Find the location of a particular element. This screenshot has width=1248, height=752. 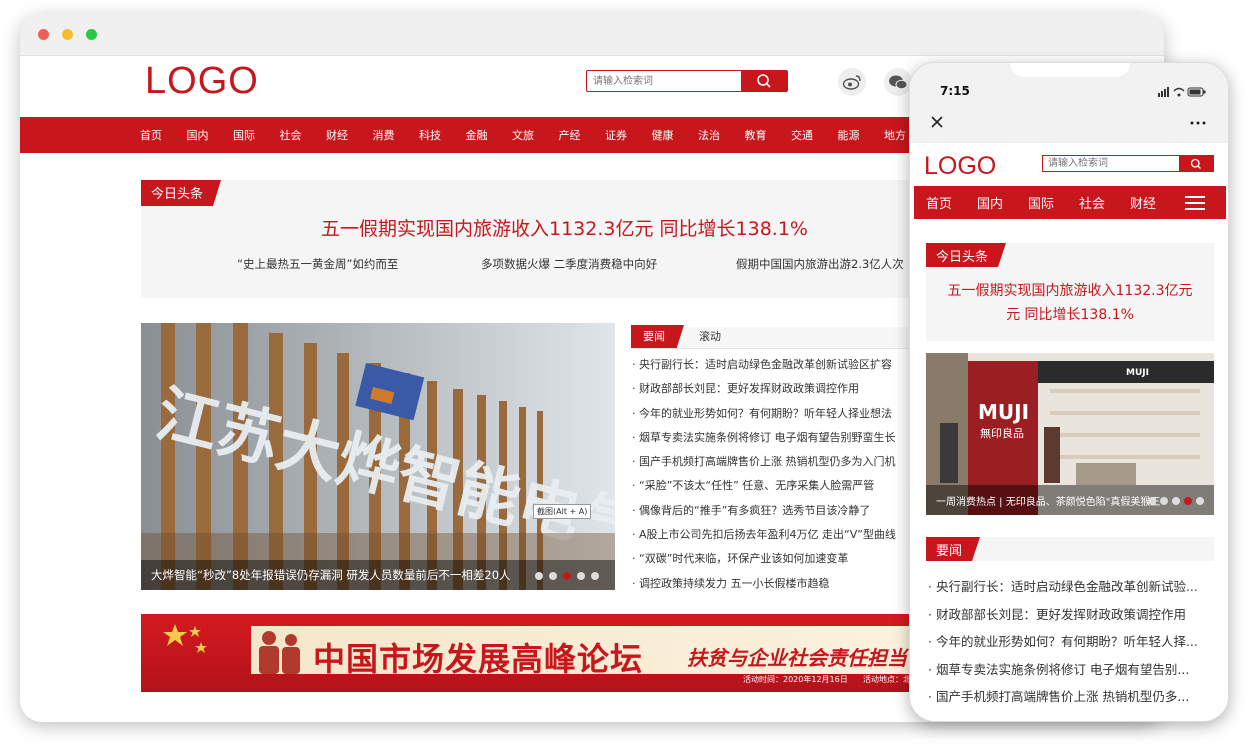

headline-sub-link: 多项数据火爆 二季度消费稳中向好 is located at coordinates (569, 264).